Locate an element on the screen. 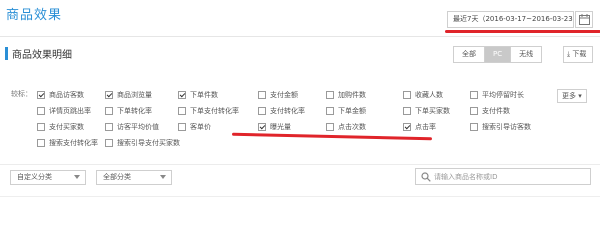  metric-label: 支付金额 is located at coordinates (284, 95).